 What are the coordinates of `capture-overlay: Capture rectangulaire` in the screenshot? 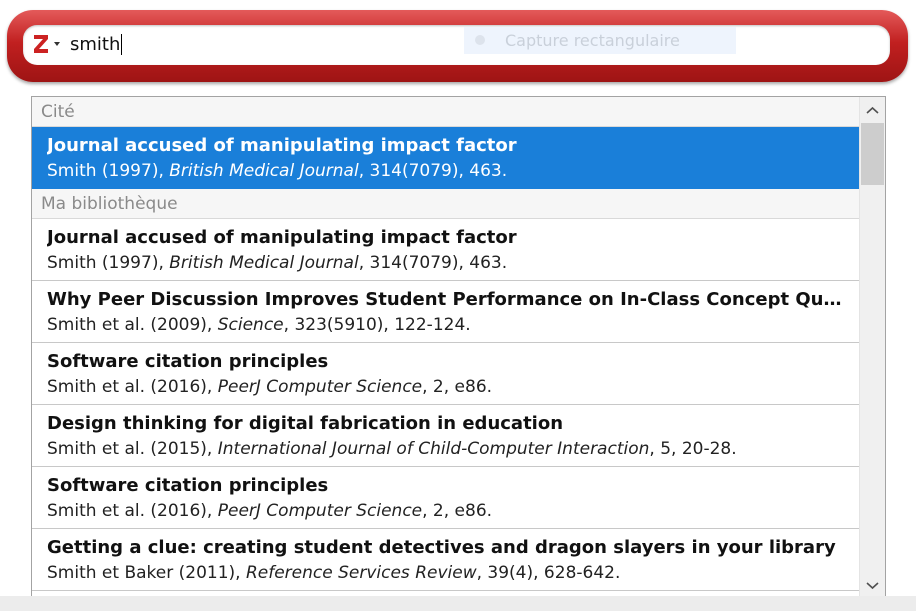 It's located at (600, 40).